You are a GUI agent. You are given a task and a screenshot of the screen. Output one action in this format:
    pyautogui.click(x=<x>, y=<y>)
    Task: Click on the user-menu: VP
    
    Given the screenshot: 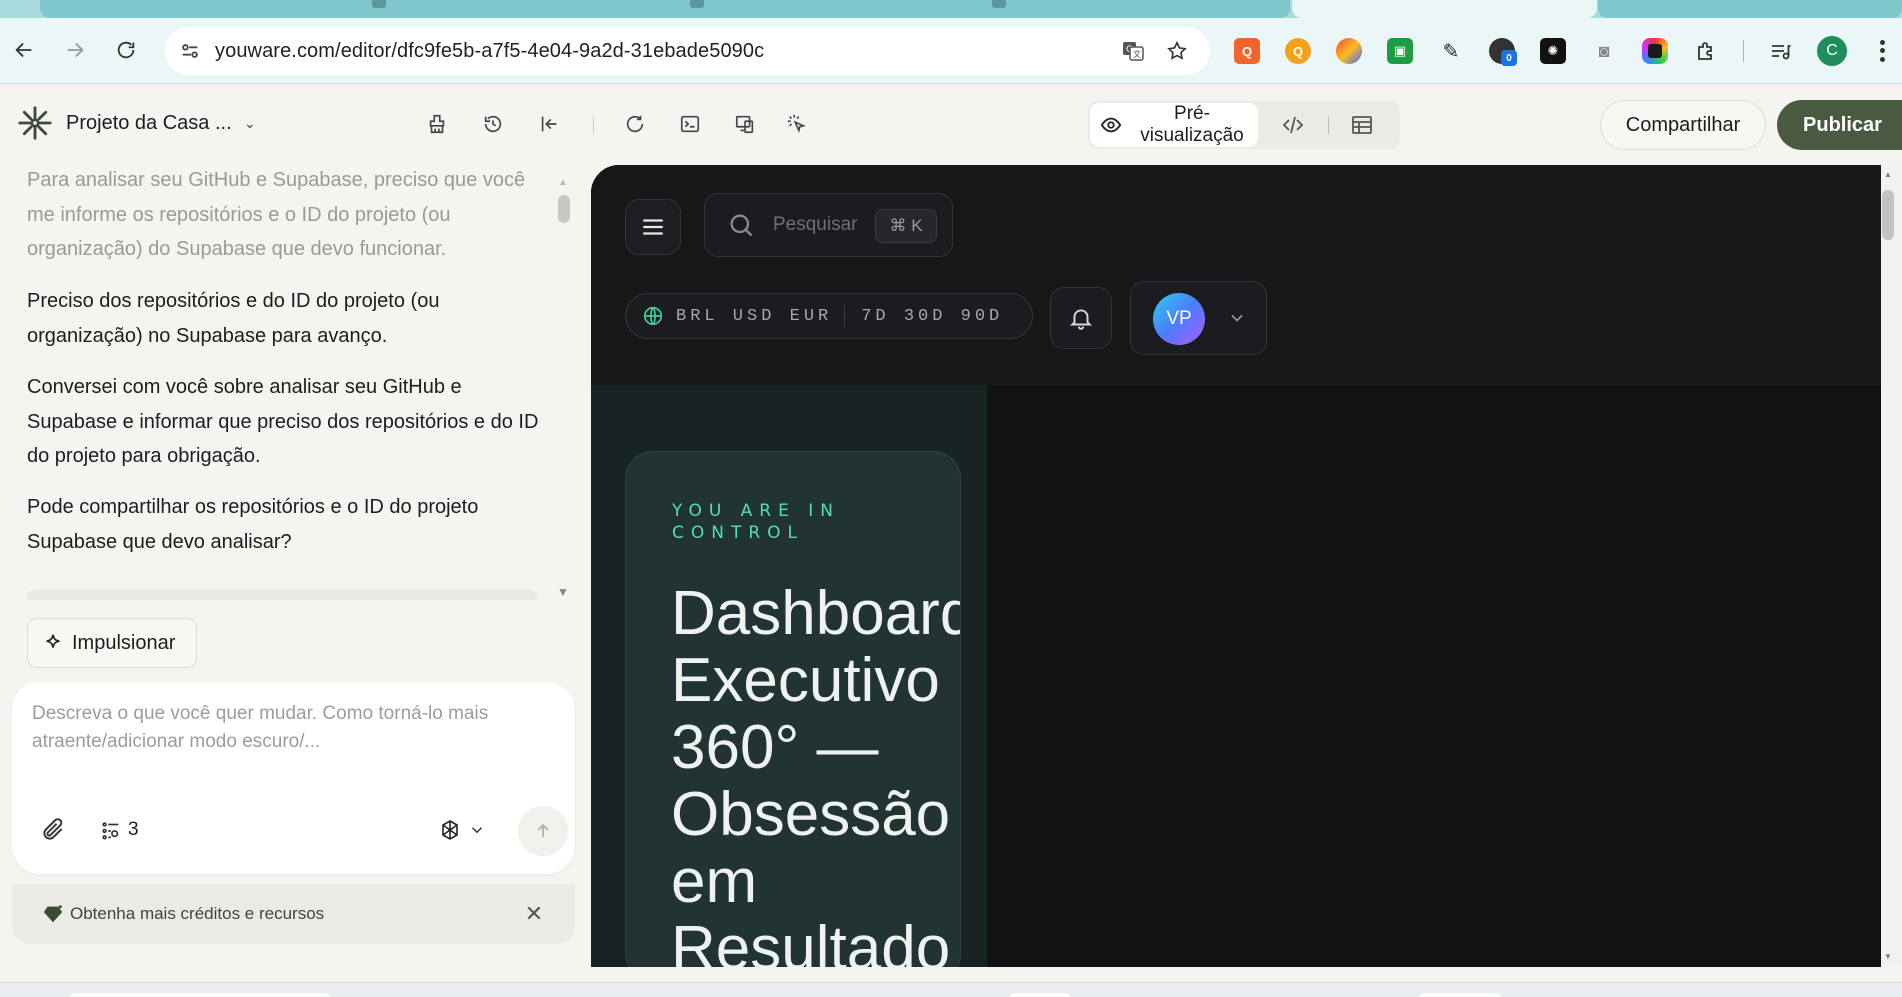 What is the action you would take?
    pyautogui.click(x=1198, y=318)
    